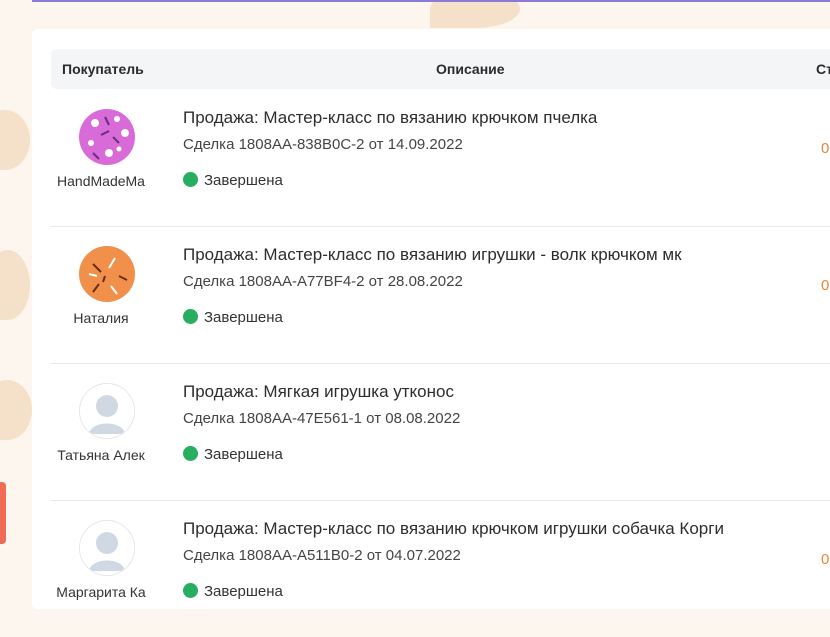 This screenshot has height=637, width=830. Describe the element at coordinates (323, 144) in the screenshot. I see `deal-info: Сделка 1808AA-838B0C-2 от 14.09.2022` at that location.